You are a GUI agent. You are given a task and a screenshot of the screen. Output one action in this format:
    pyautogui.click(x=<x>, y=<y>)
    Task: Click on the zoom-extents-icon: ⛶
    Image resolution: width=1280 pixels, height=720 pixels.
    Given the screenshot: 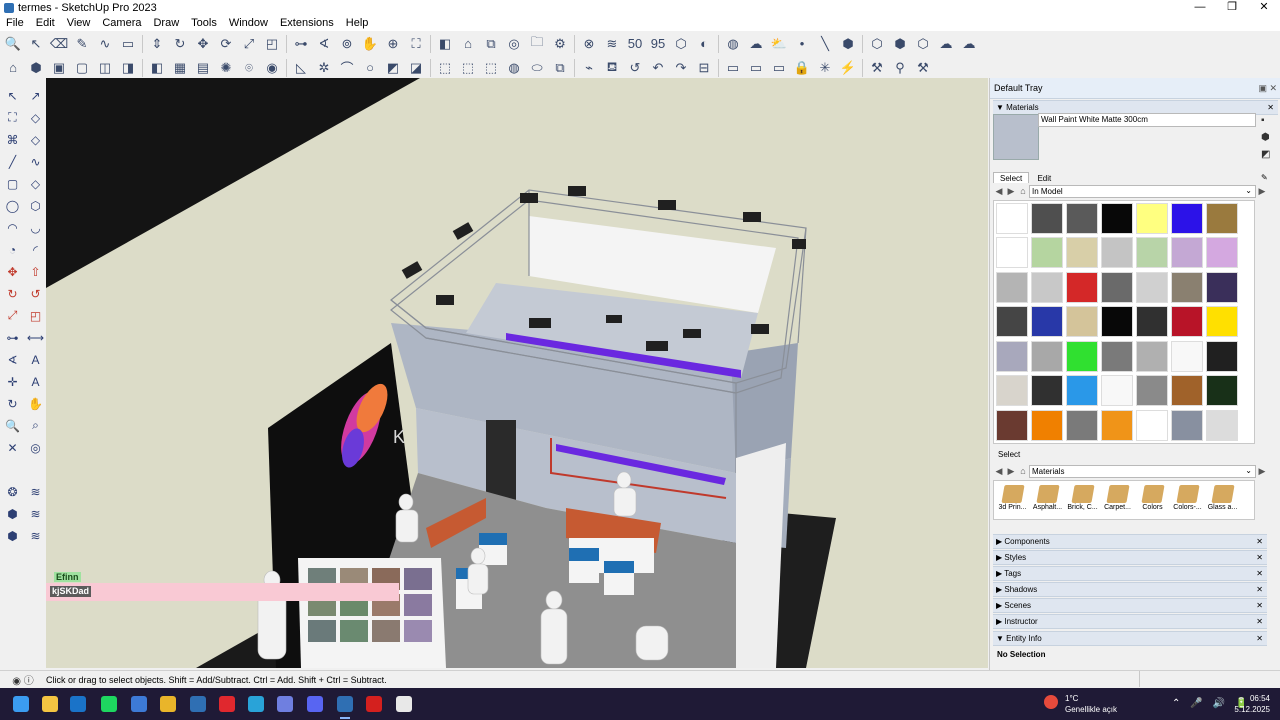 What is the action you would take?
    pyautogui.click(x=416, y=44)
    